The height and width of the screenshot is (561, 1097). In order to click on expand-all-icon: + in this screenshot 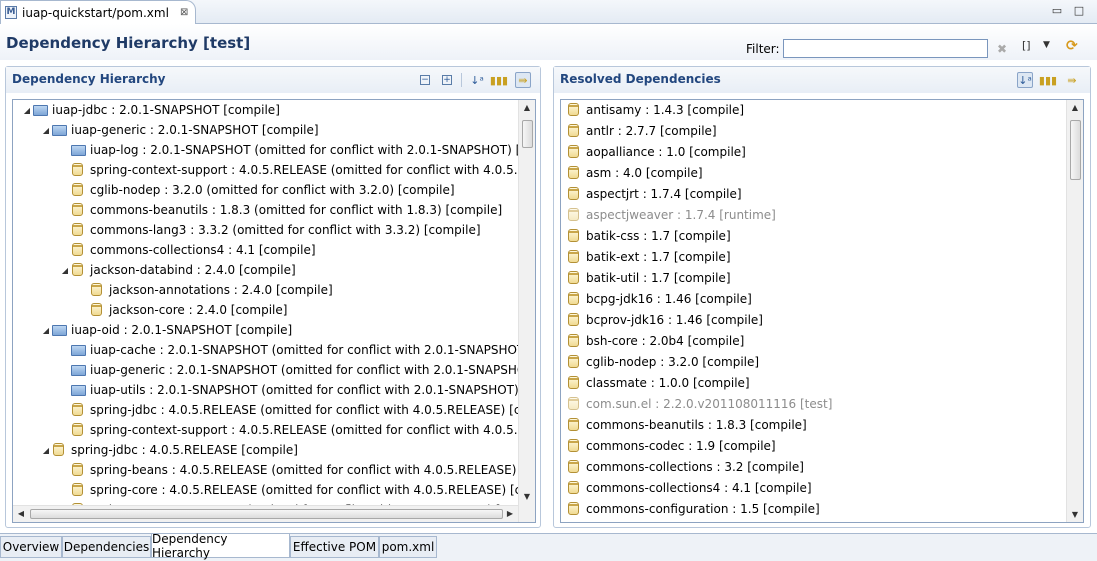, I will do `click(447, 80)`.